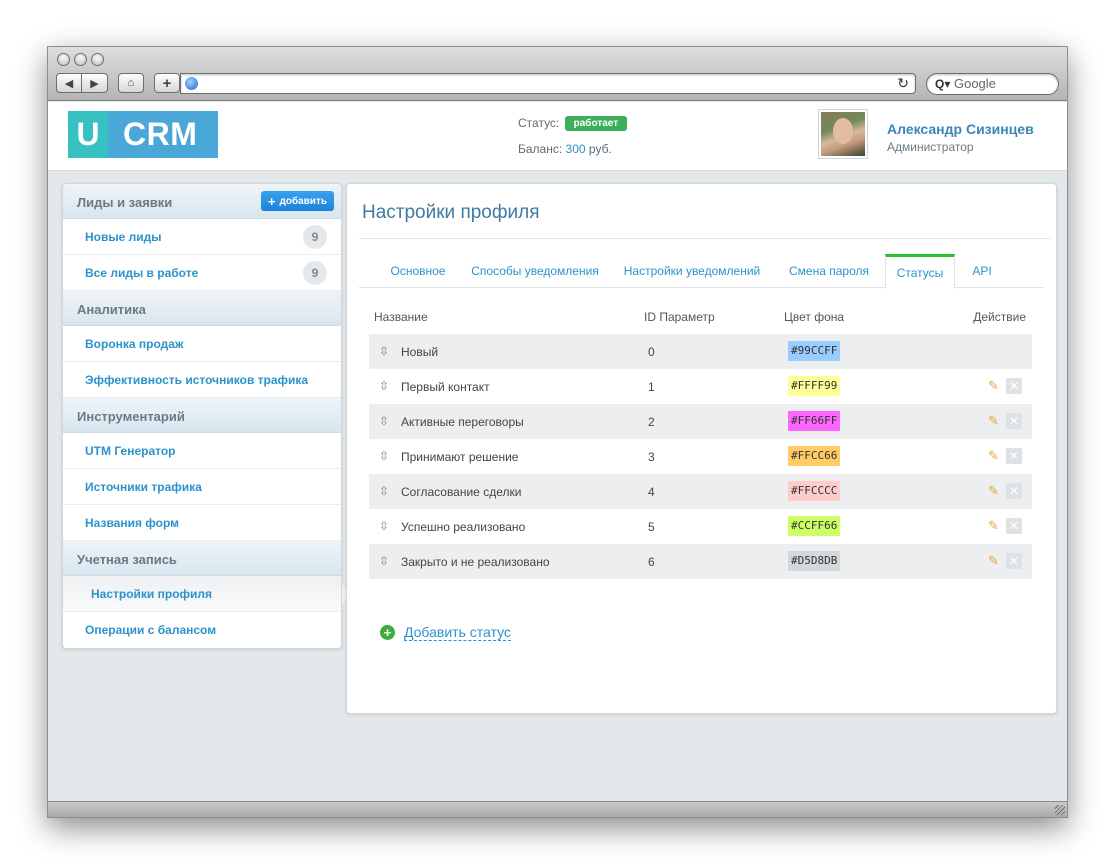 The image size is (1115, 865). I want to click on minimize-window-button, so click(80, 59).